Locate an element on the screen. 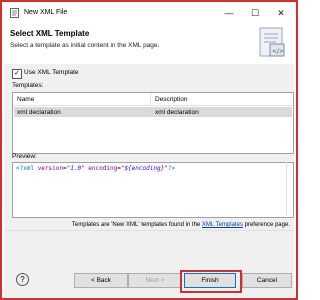  code-attr-version: version is located at coordinates (50, 168).